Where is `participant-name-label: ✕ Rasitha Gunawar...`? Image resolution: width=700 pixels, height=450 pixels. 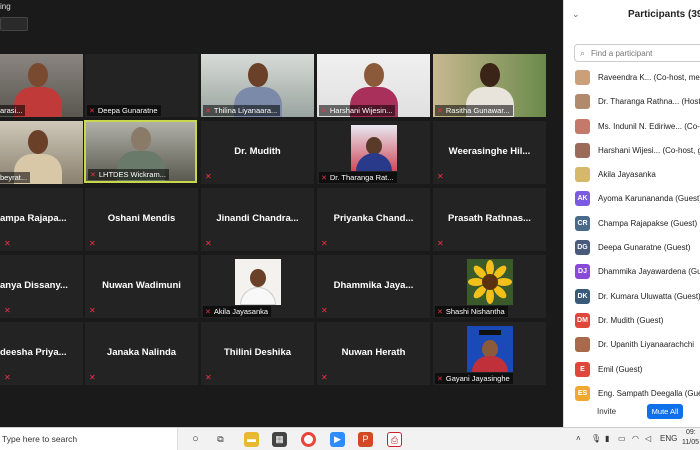 participant-name-label: ✕ Rasitha Gunawar... is located at coordinates (474, 110).